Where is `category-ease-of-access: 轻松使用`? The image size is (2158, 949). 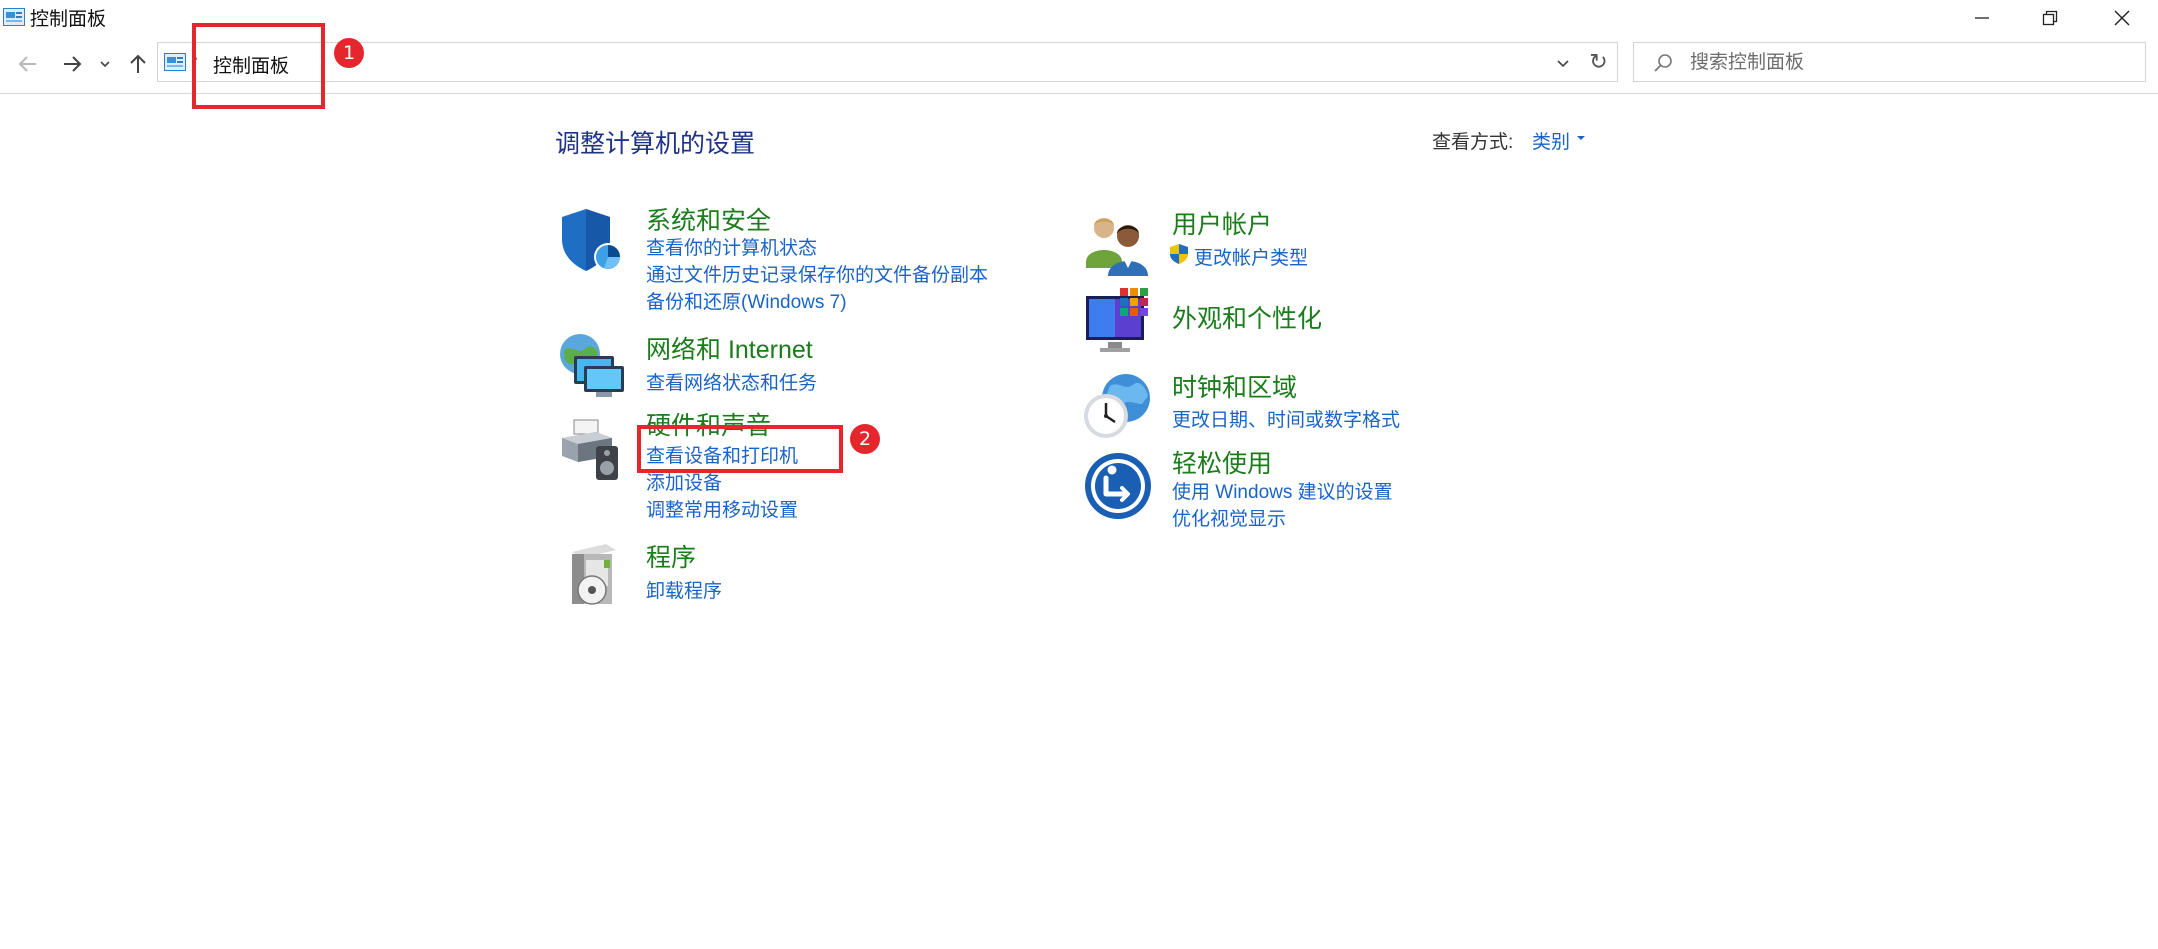 category-ease-of-access: 轻松使用 is located at coordinates (1222, 462).